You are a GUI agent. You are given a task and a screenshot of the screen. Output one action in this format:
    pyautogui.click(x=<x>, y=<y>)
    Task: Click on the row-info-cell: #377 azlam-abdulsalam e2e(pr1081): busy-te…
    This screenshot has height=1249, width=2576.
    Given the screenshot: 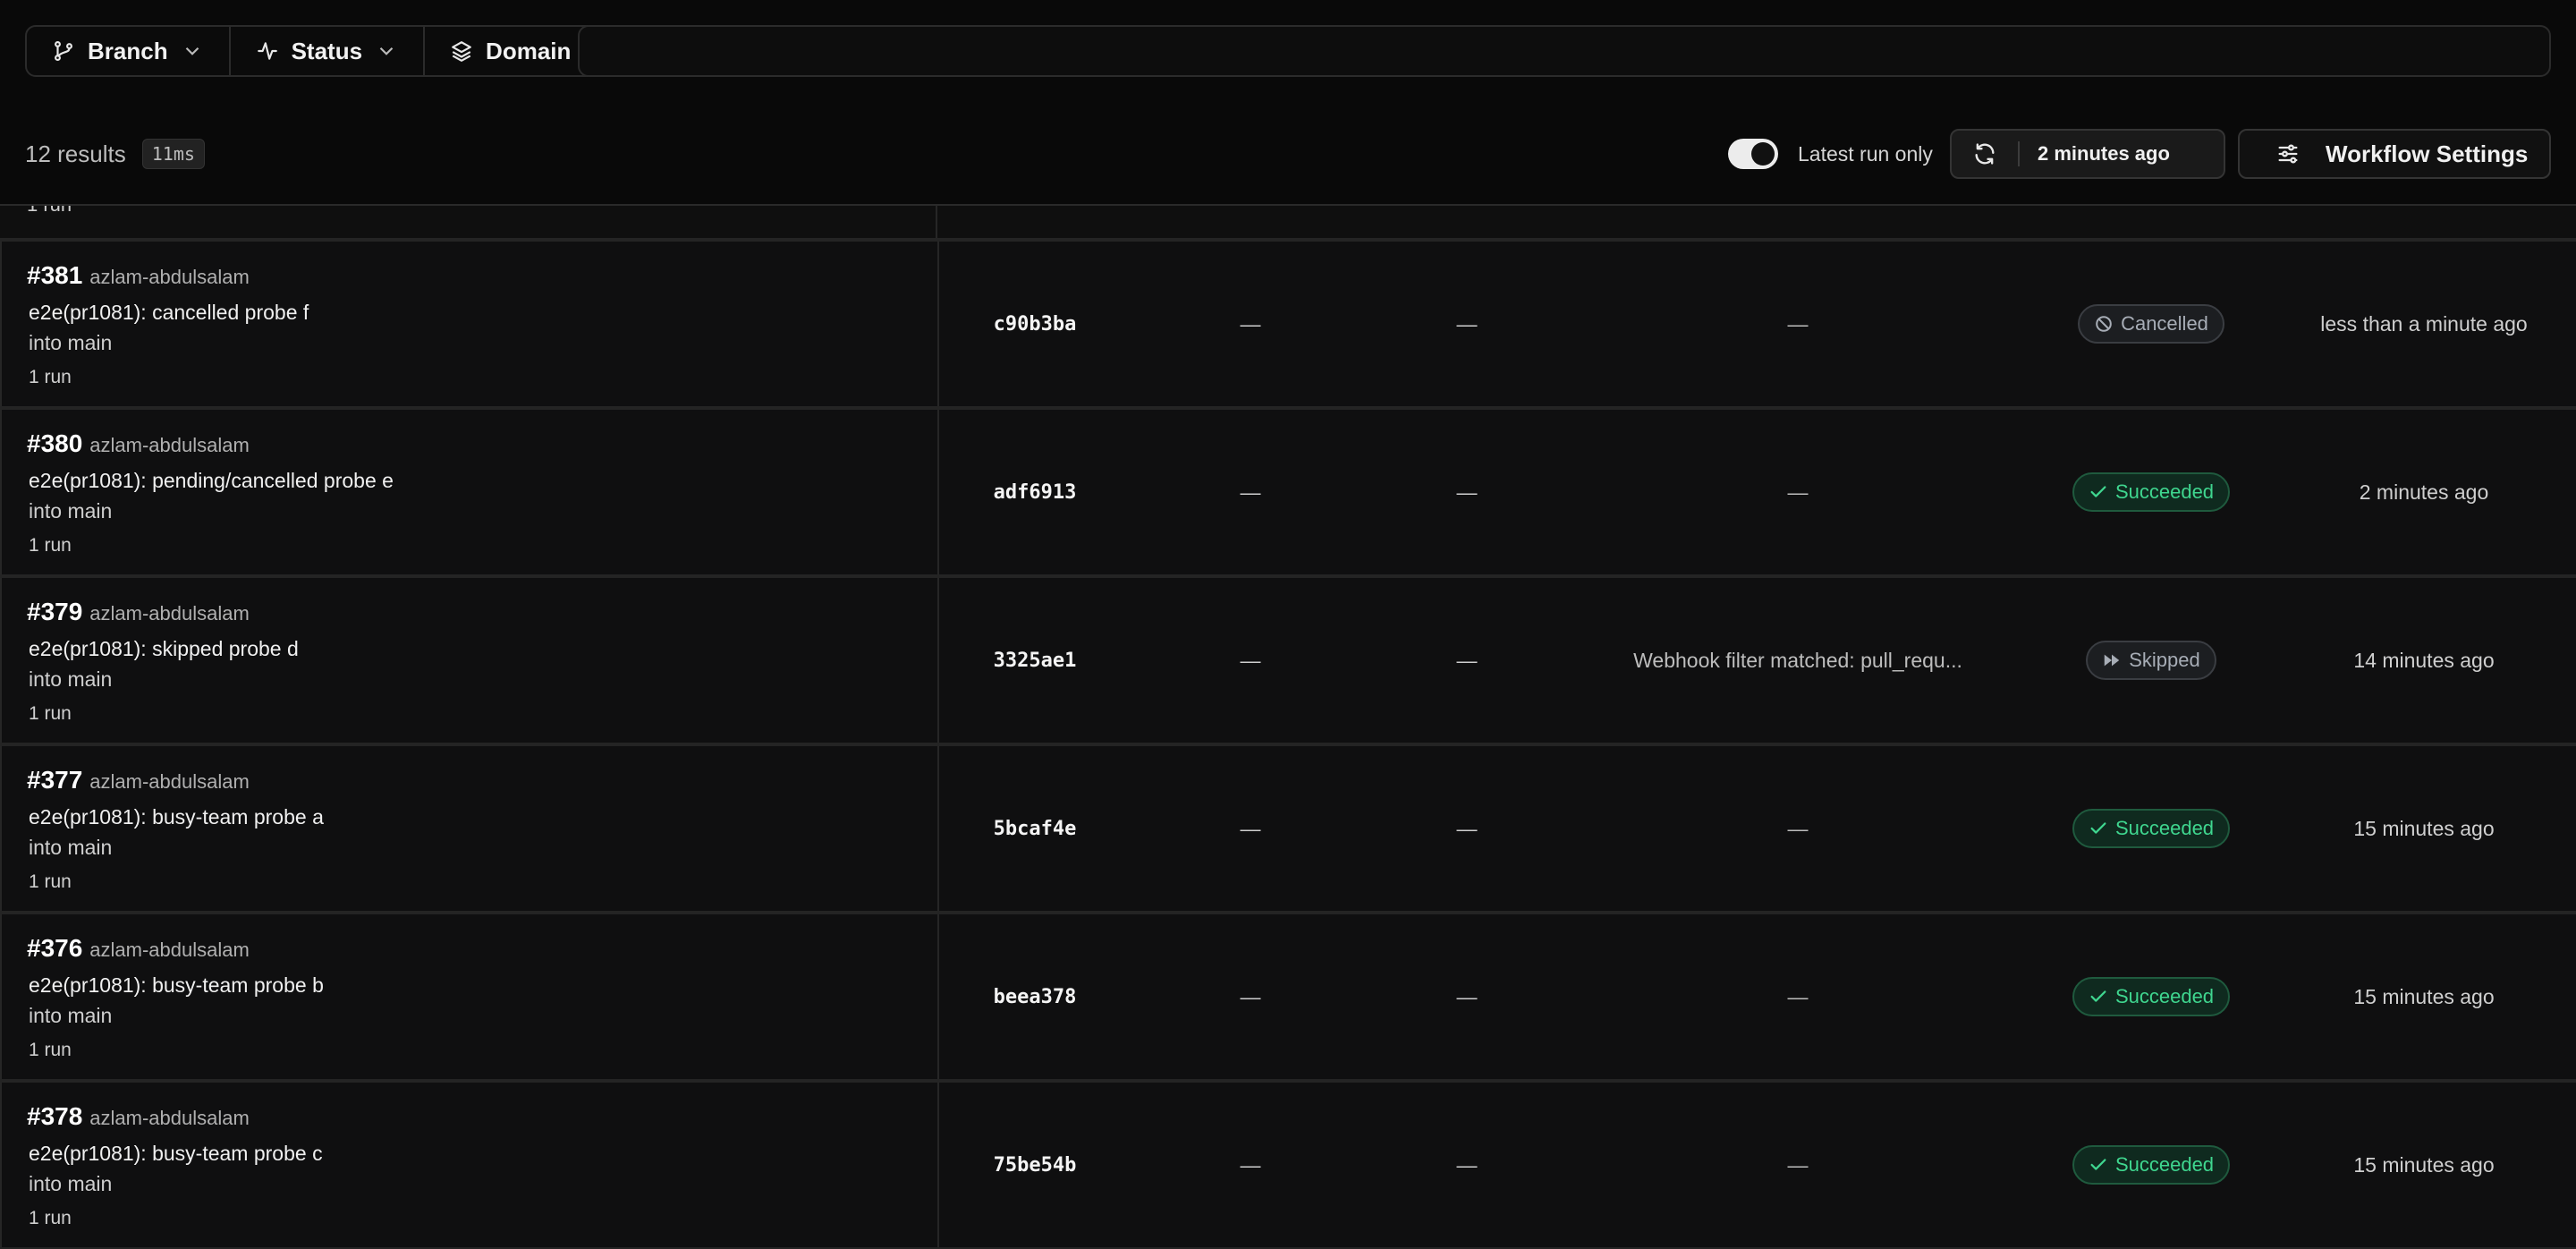 What is the action you would take?
    pyautogui.click(x=469, y=828)
    